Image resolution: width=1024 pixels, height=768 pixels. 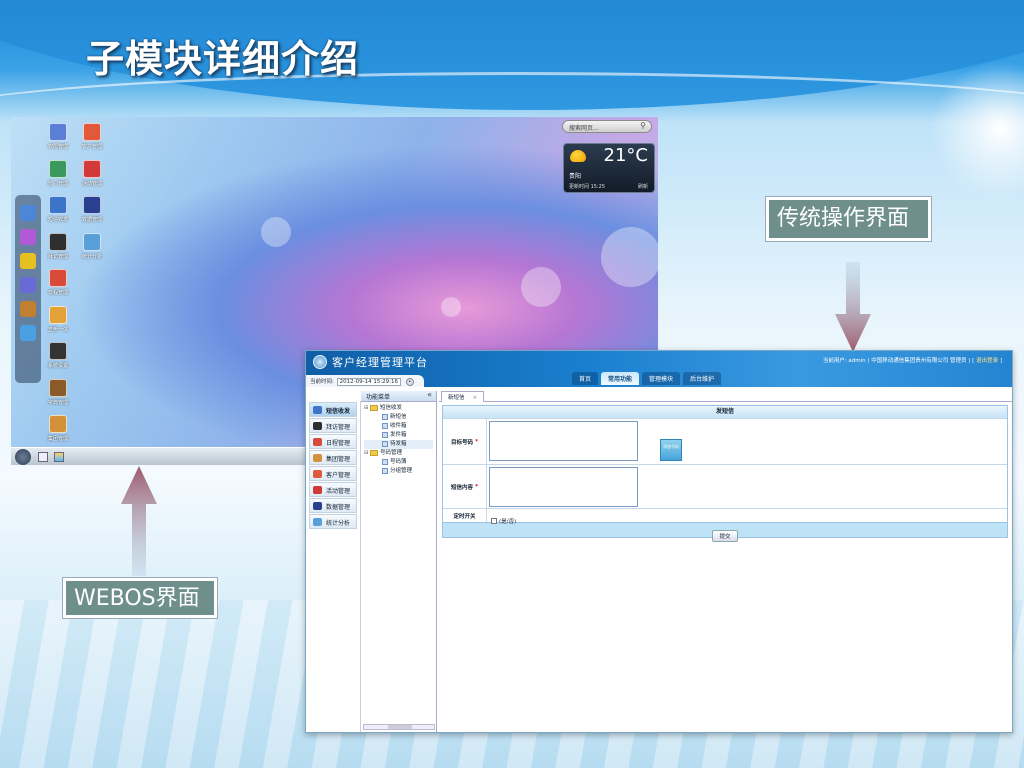 I want to click on sidebar-item-label: 客户管理, so click(x=338, y=475).